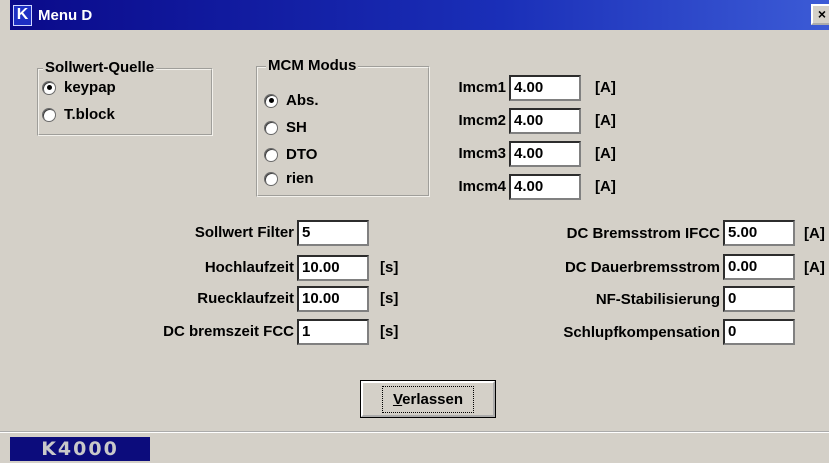  Describe the element at coordinates (302, 100) in the screenshot. I see `radio-label: Abs.` at that location.